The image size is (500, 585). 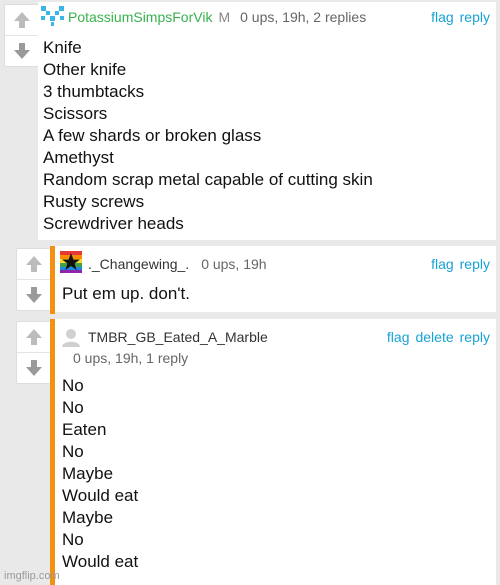 What do you see at coordinates (138, 264) in the screenshot?
I see `username: ._Changewing_.` at bounding box center [138, 264].